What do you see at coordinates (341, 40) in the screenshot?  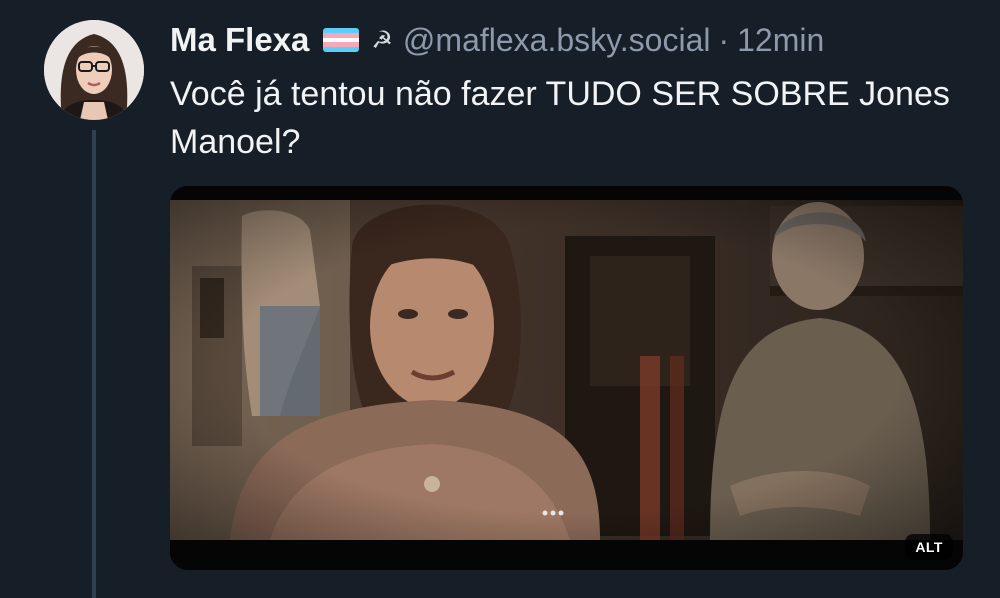 I see `trans-flag-icon` at bounding box center [341, 40].